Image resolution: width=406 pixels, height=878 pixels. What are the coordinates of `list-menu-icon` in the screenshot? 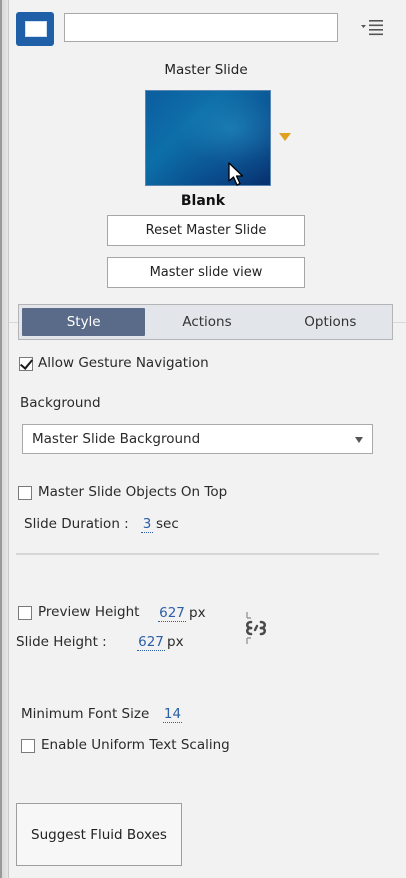 It's located at (373, 27).